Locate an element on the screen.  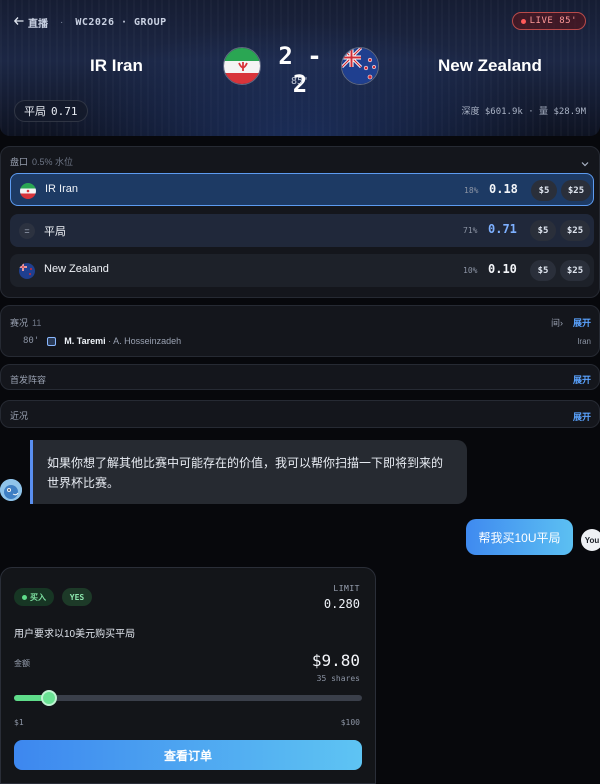
market-stats: 深度 $601.9k · 量 $28.9M is located at coordinates (523, 112).